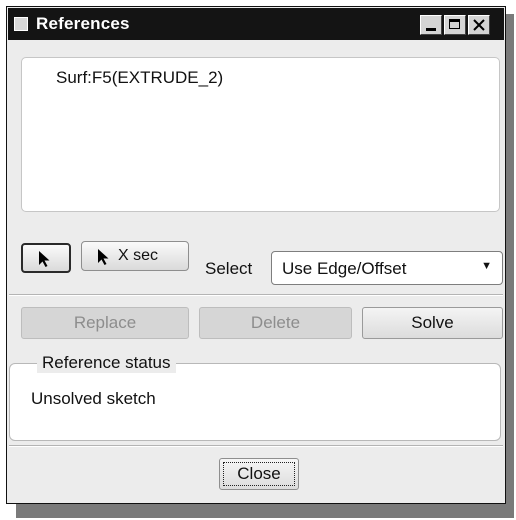 The height and width of the screenshot is (520, 516). I want to click on window-title: References, so click(83, 23).